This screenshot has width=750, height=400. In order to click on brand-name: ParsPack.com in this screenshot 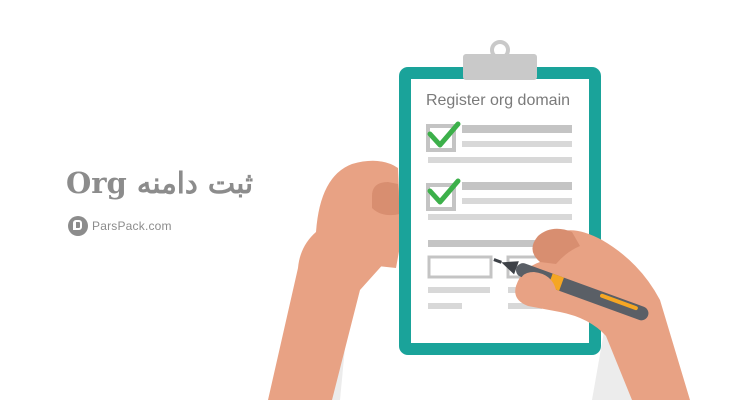, I will do `click(132, 226)`.